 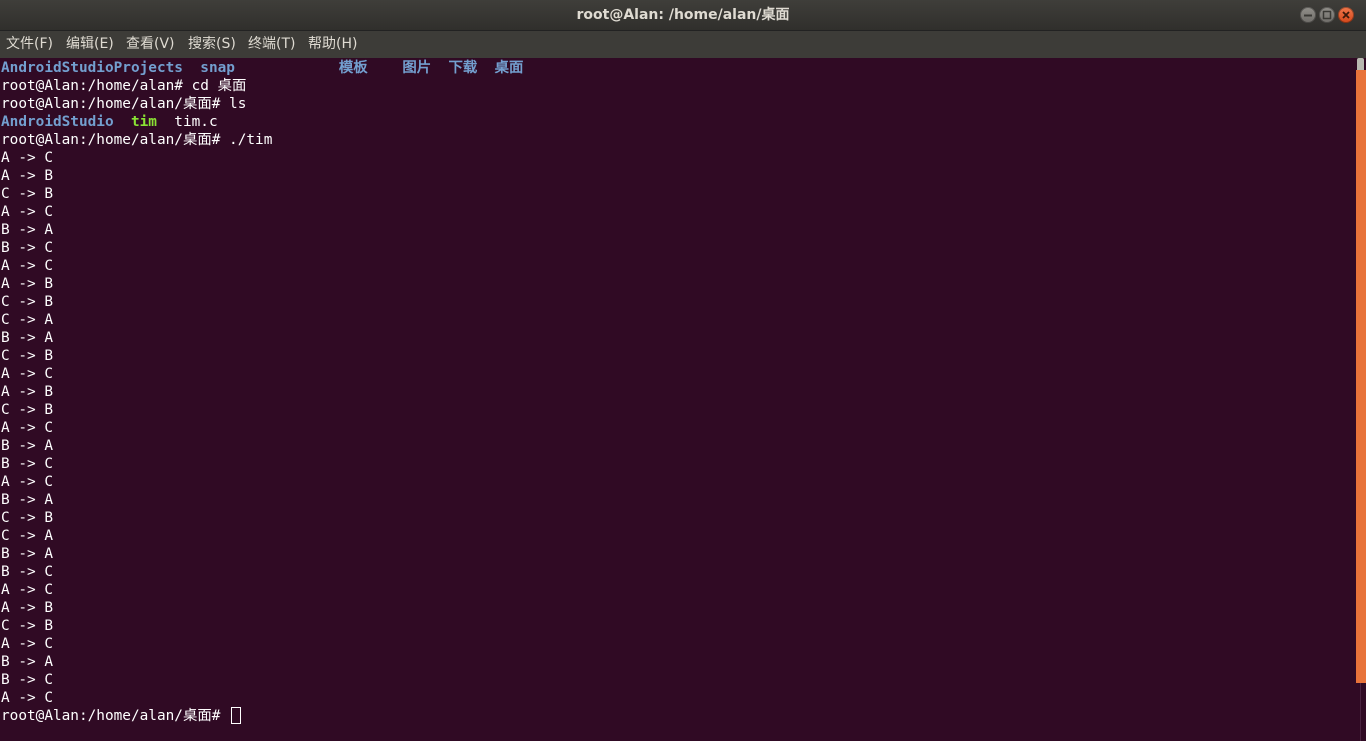 What do you see at coordinates (212, 44) in the screenshot?
I see `menu-search: 搜索(S)` at bounding box center [212, 44].